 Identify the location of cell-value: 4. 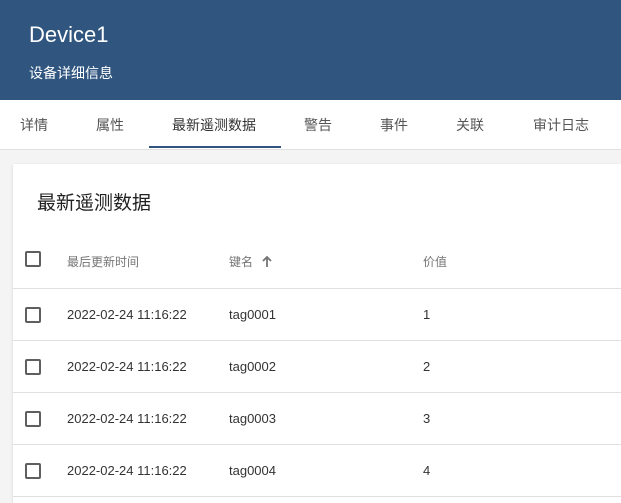
(427, 470).